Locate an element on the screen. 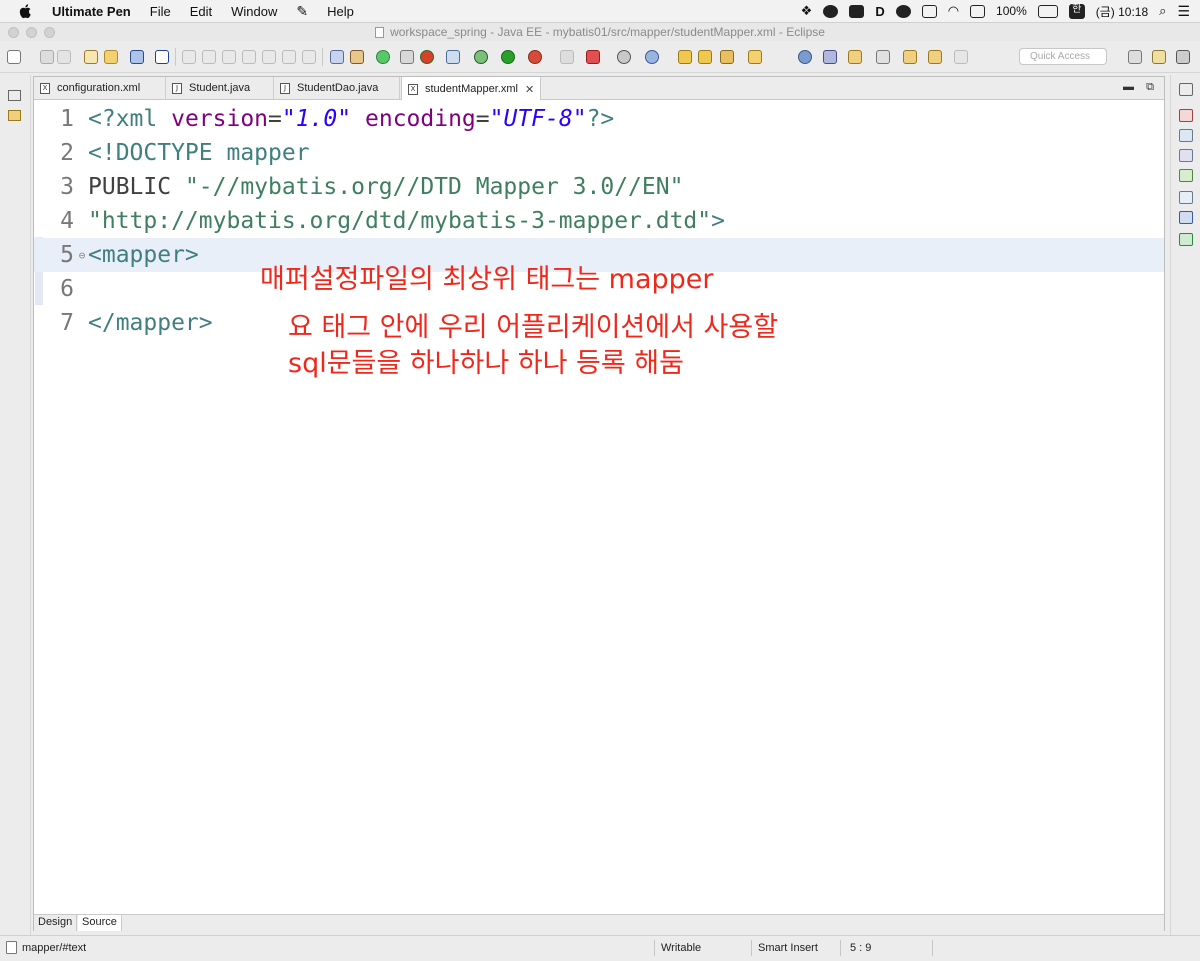 The height and width of the screenshot is (961, 1200). menu-window: Window is located at coordinates (254, 11).